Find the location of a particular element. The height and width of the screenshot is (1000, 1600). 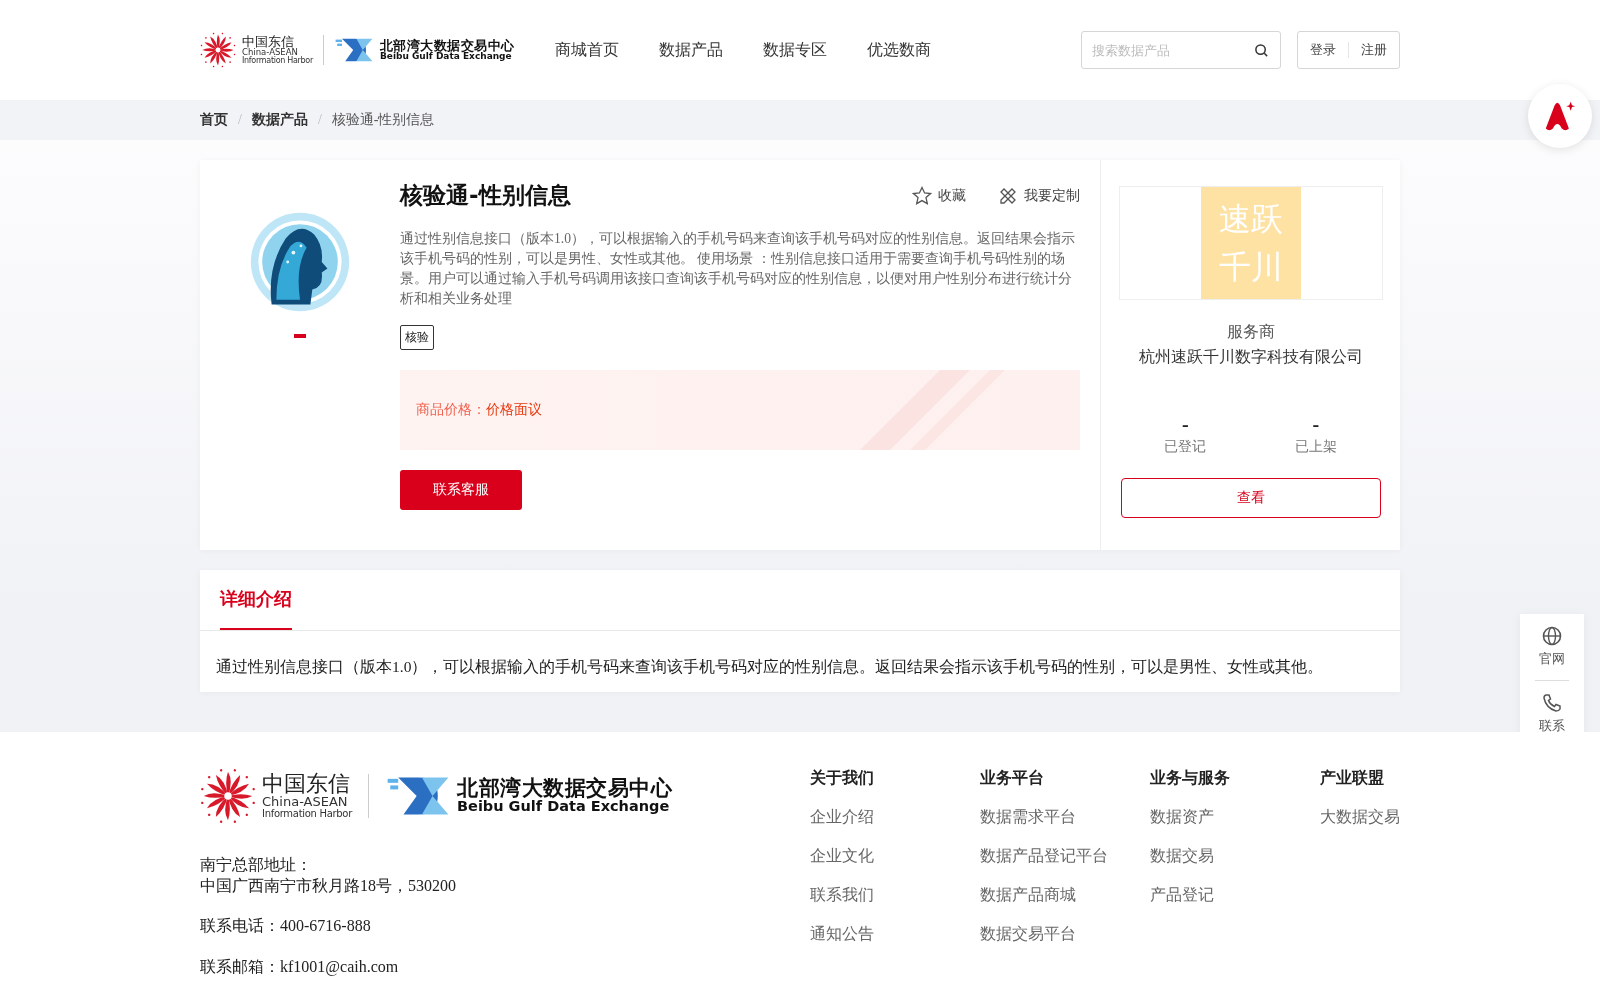

footer-column-title: 关于我们 is located at coordinates (842, 778).